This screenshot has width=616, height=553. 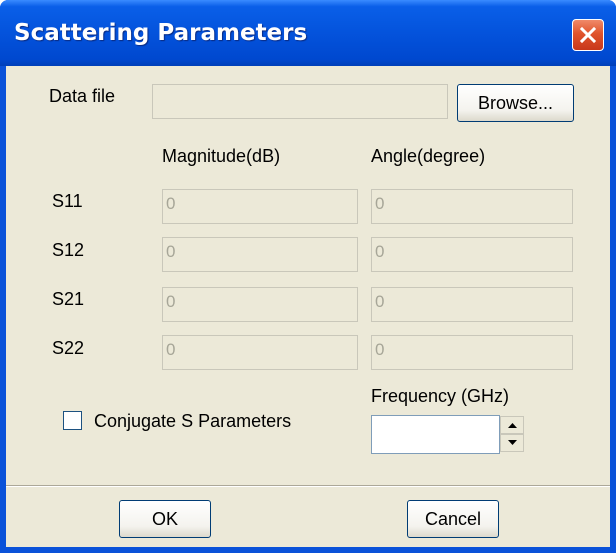 I want to click on s22-label: S22, so click(x=68, y=348).